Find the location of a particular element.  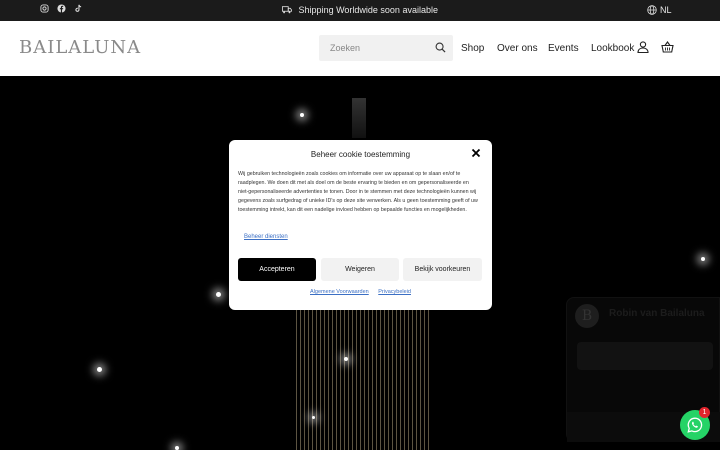

notification-badge: 1 is located at coordinates (704, 412).